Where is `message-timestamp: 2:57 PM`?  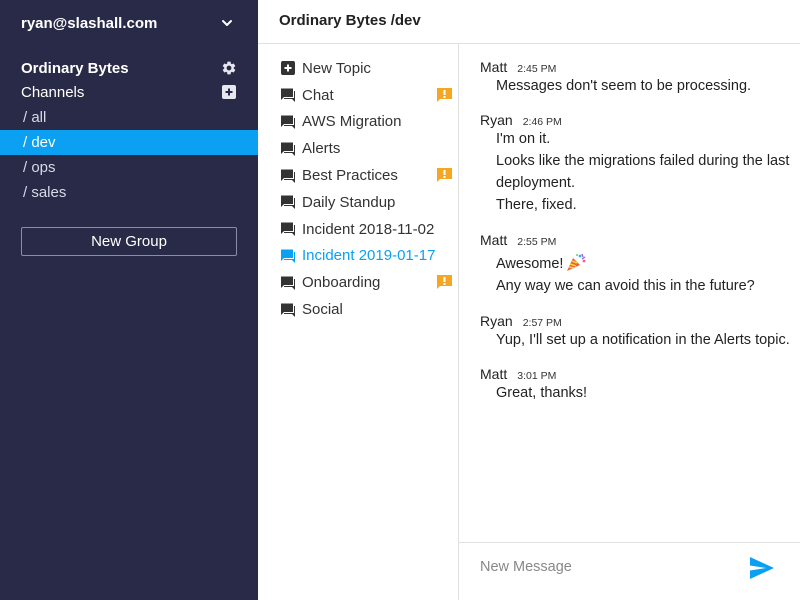
message-timestamp: 2:57 PM is located at coordinates (542, 323).